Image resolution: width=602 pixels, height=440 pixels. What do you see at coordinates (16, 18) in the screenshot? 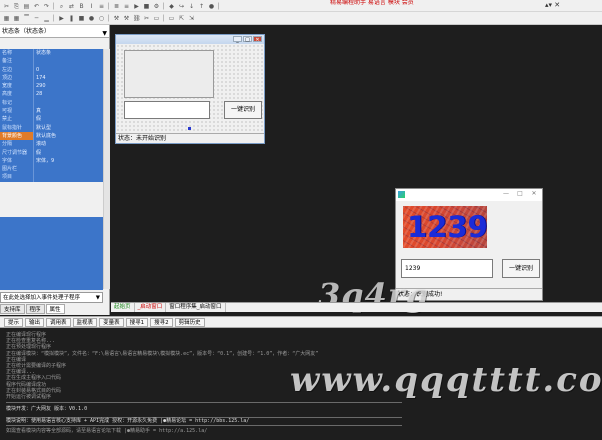
I see `grid-2-icon: ▦` at bounding box center [16, 18].